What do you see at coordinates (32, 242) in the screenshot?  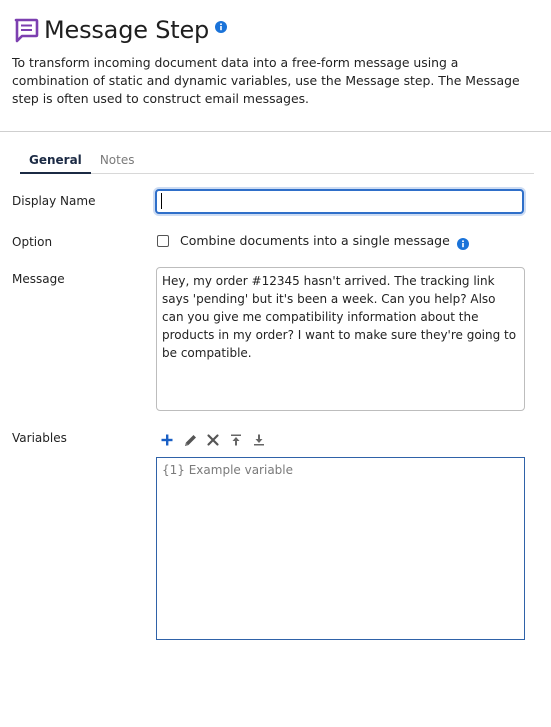 I see `option-label: Option` at bounding box center [32, 242].